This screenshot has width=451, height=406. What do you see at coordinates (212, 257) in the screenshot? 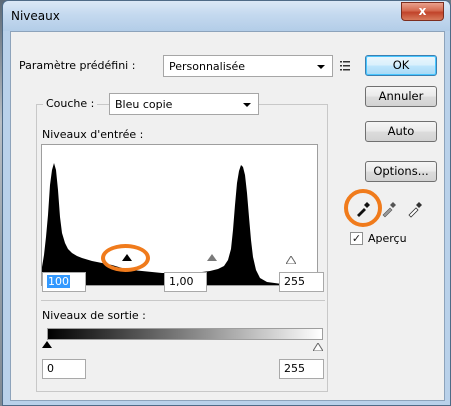
I see `input-gray-slider` at bounding box center [212, 257].